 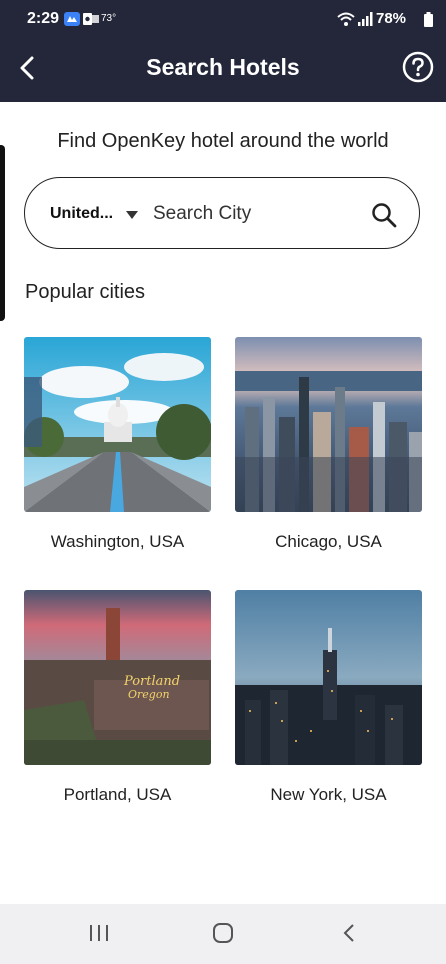 I want to click on svg-text: Portland, so click(x=151, y=681).